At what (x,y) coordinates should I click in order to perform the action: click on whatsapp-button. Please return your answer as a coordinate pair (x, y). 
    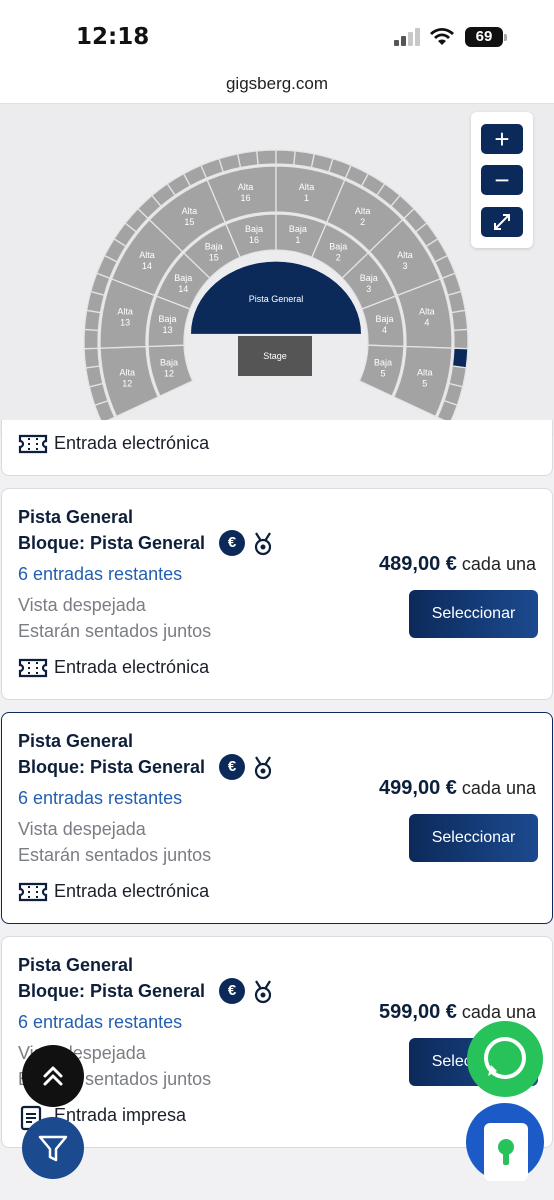
    Looking at the image, I should click on (505, 1059).